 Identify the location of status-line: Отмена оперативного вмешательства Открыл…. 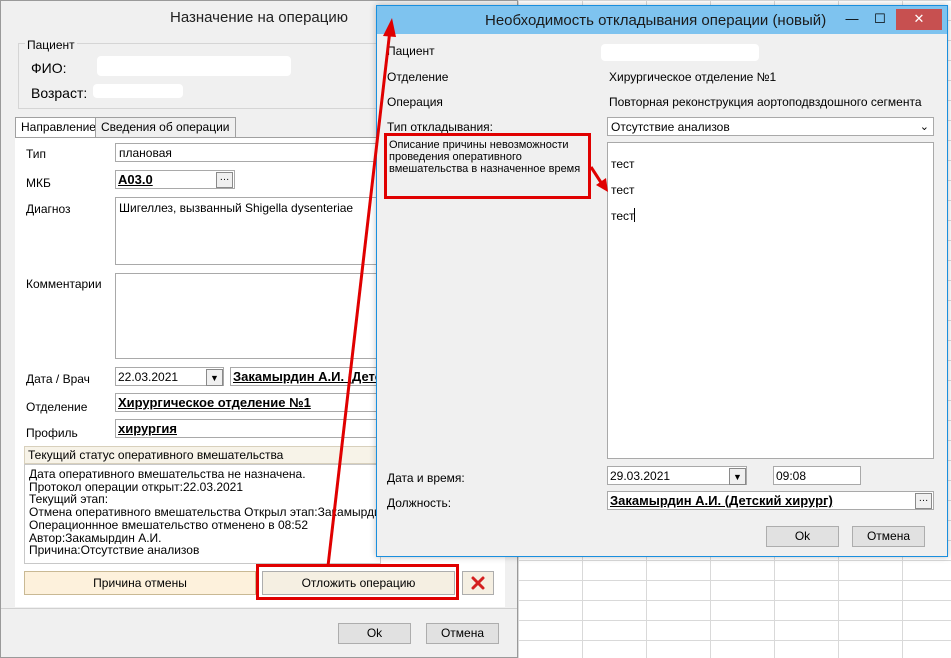
(202, 512).